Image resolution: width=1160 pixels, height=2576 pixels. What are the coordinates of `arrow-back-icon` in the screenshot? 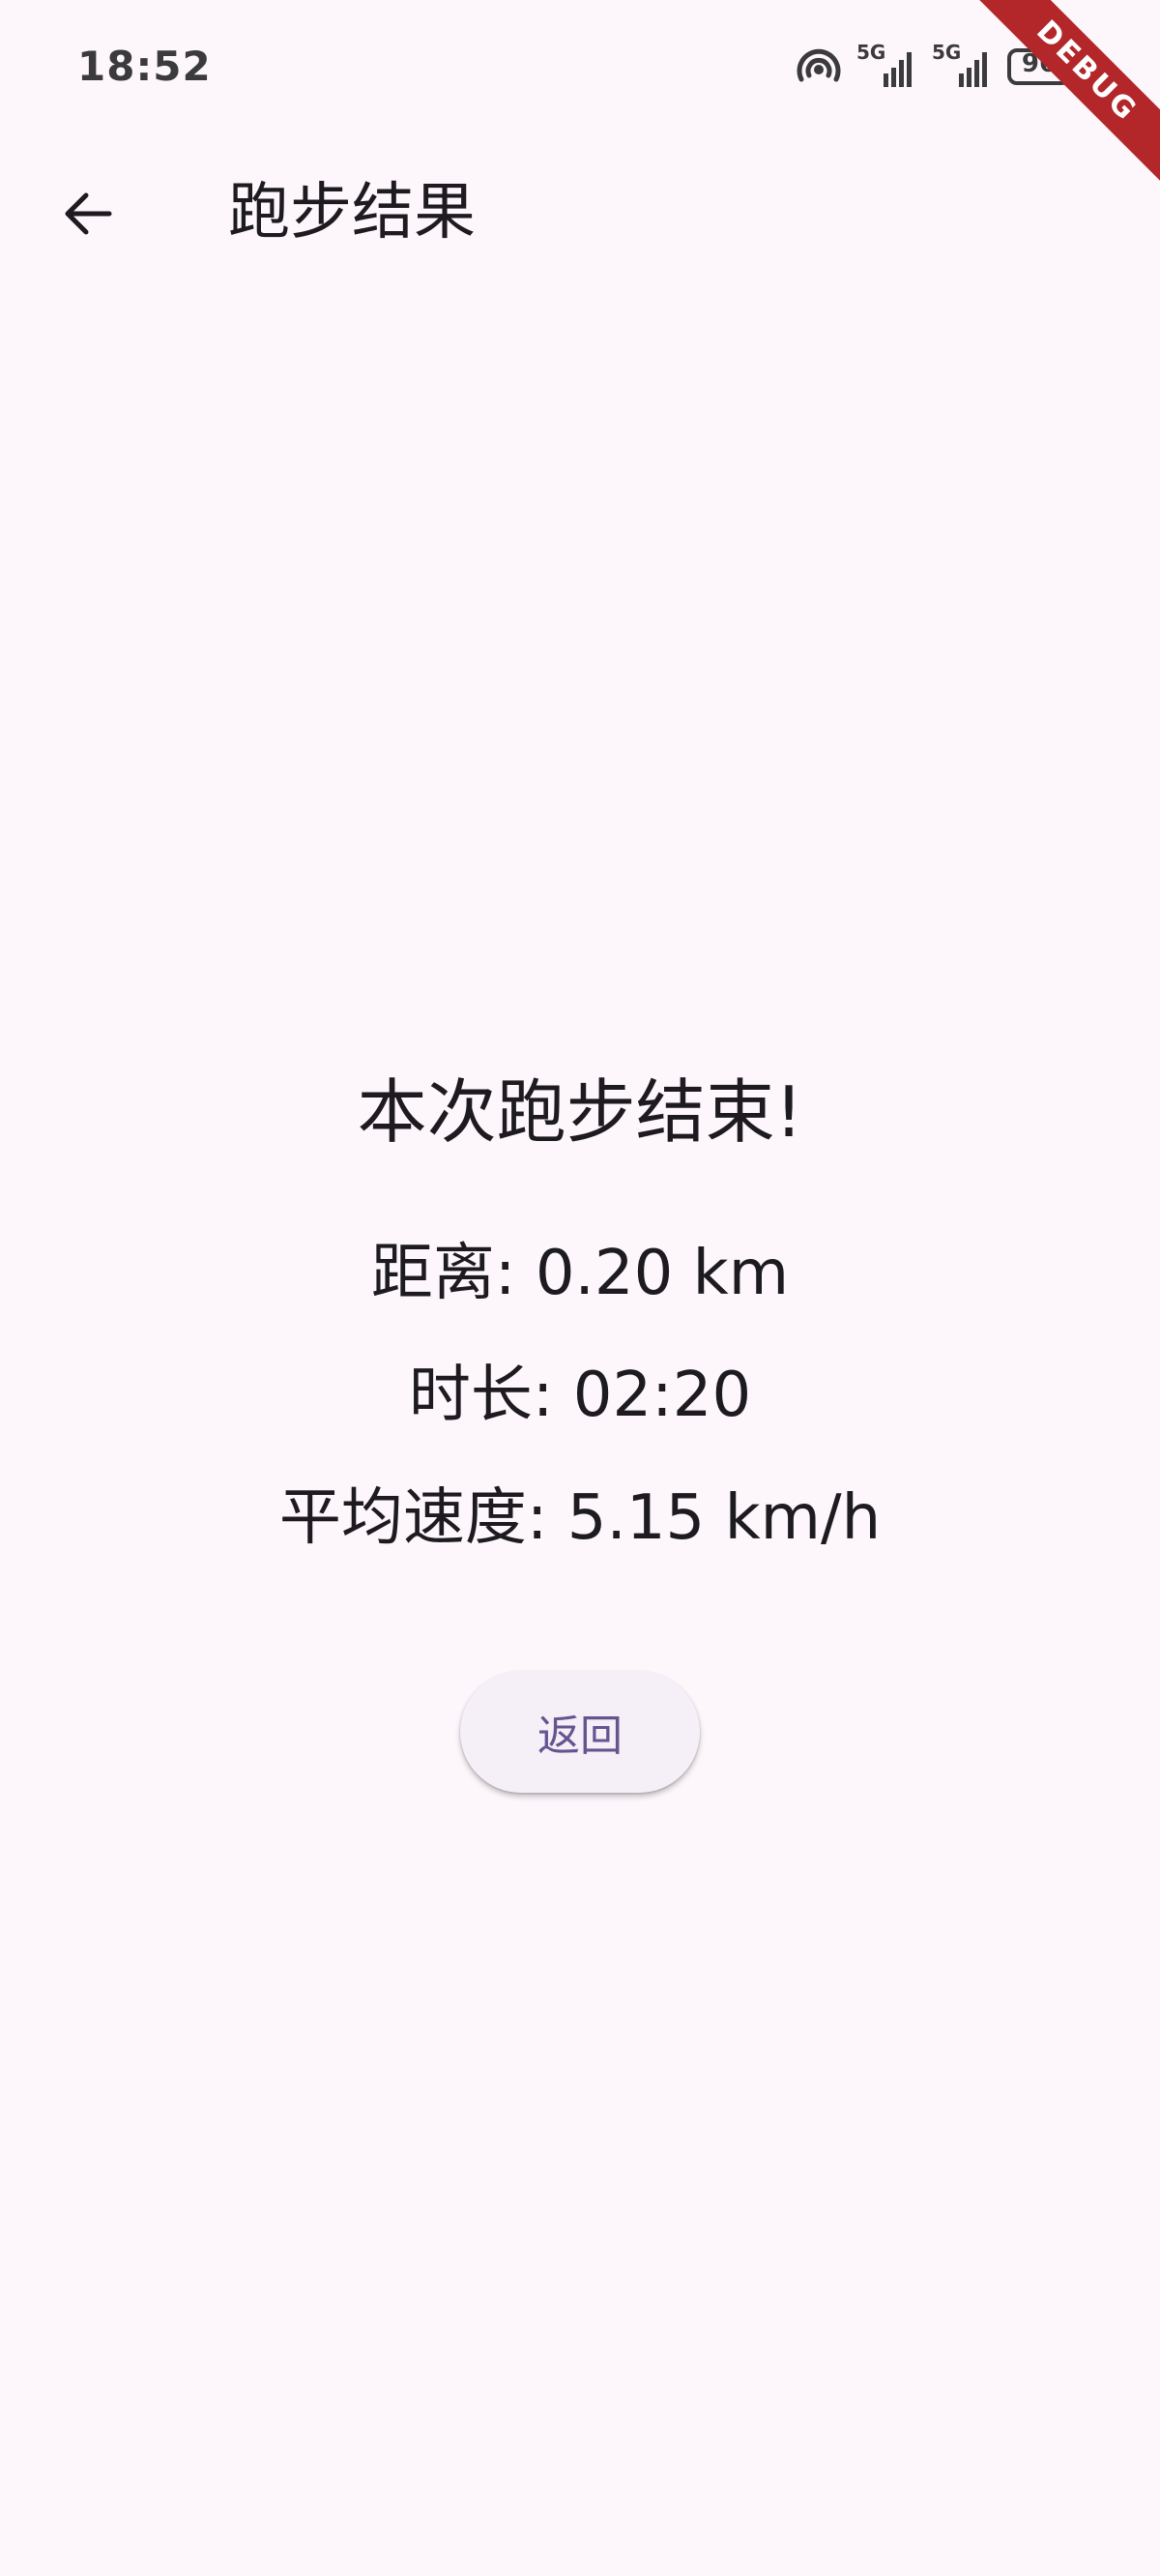 It's located at (88, 216).